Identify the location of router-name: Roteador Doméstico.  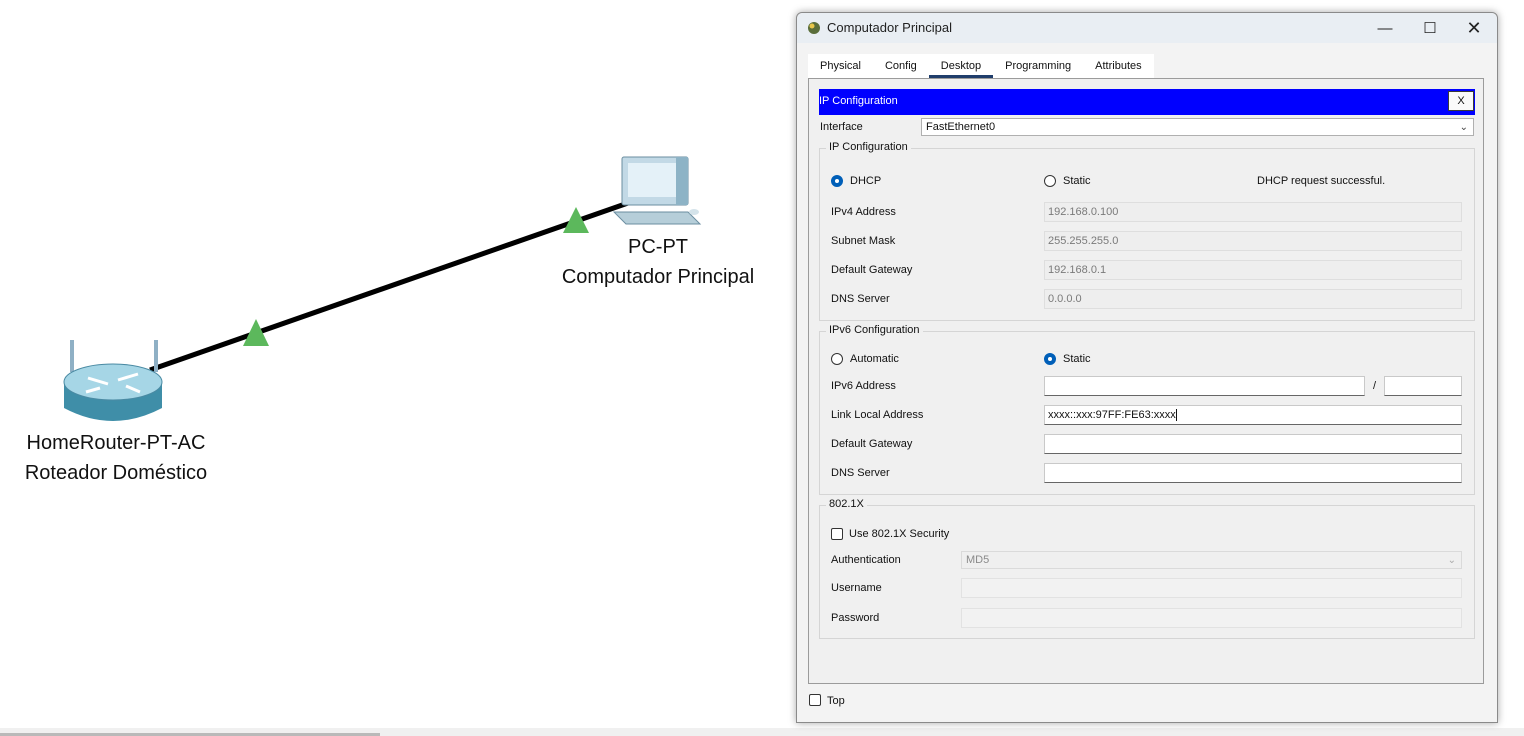
(116, 473).